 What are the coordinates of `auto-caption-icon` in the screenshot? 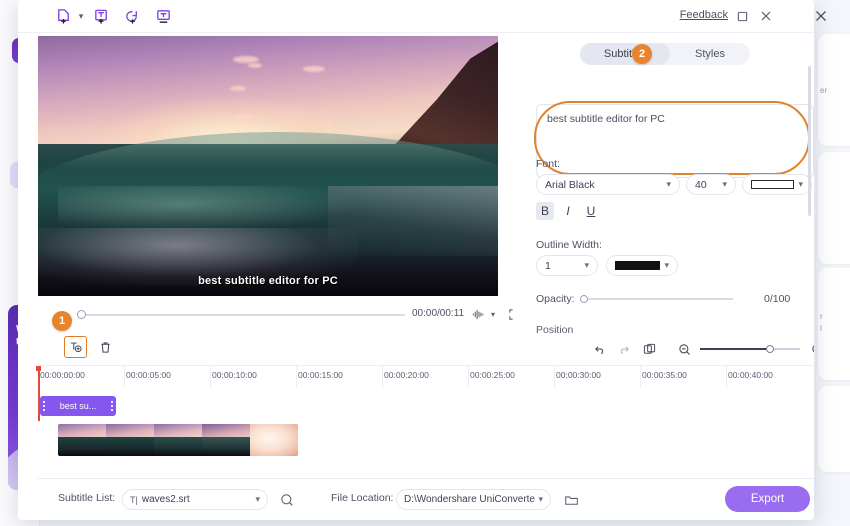 It's located at (132, 16).